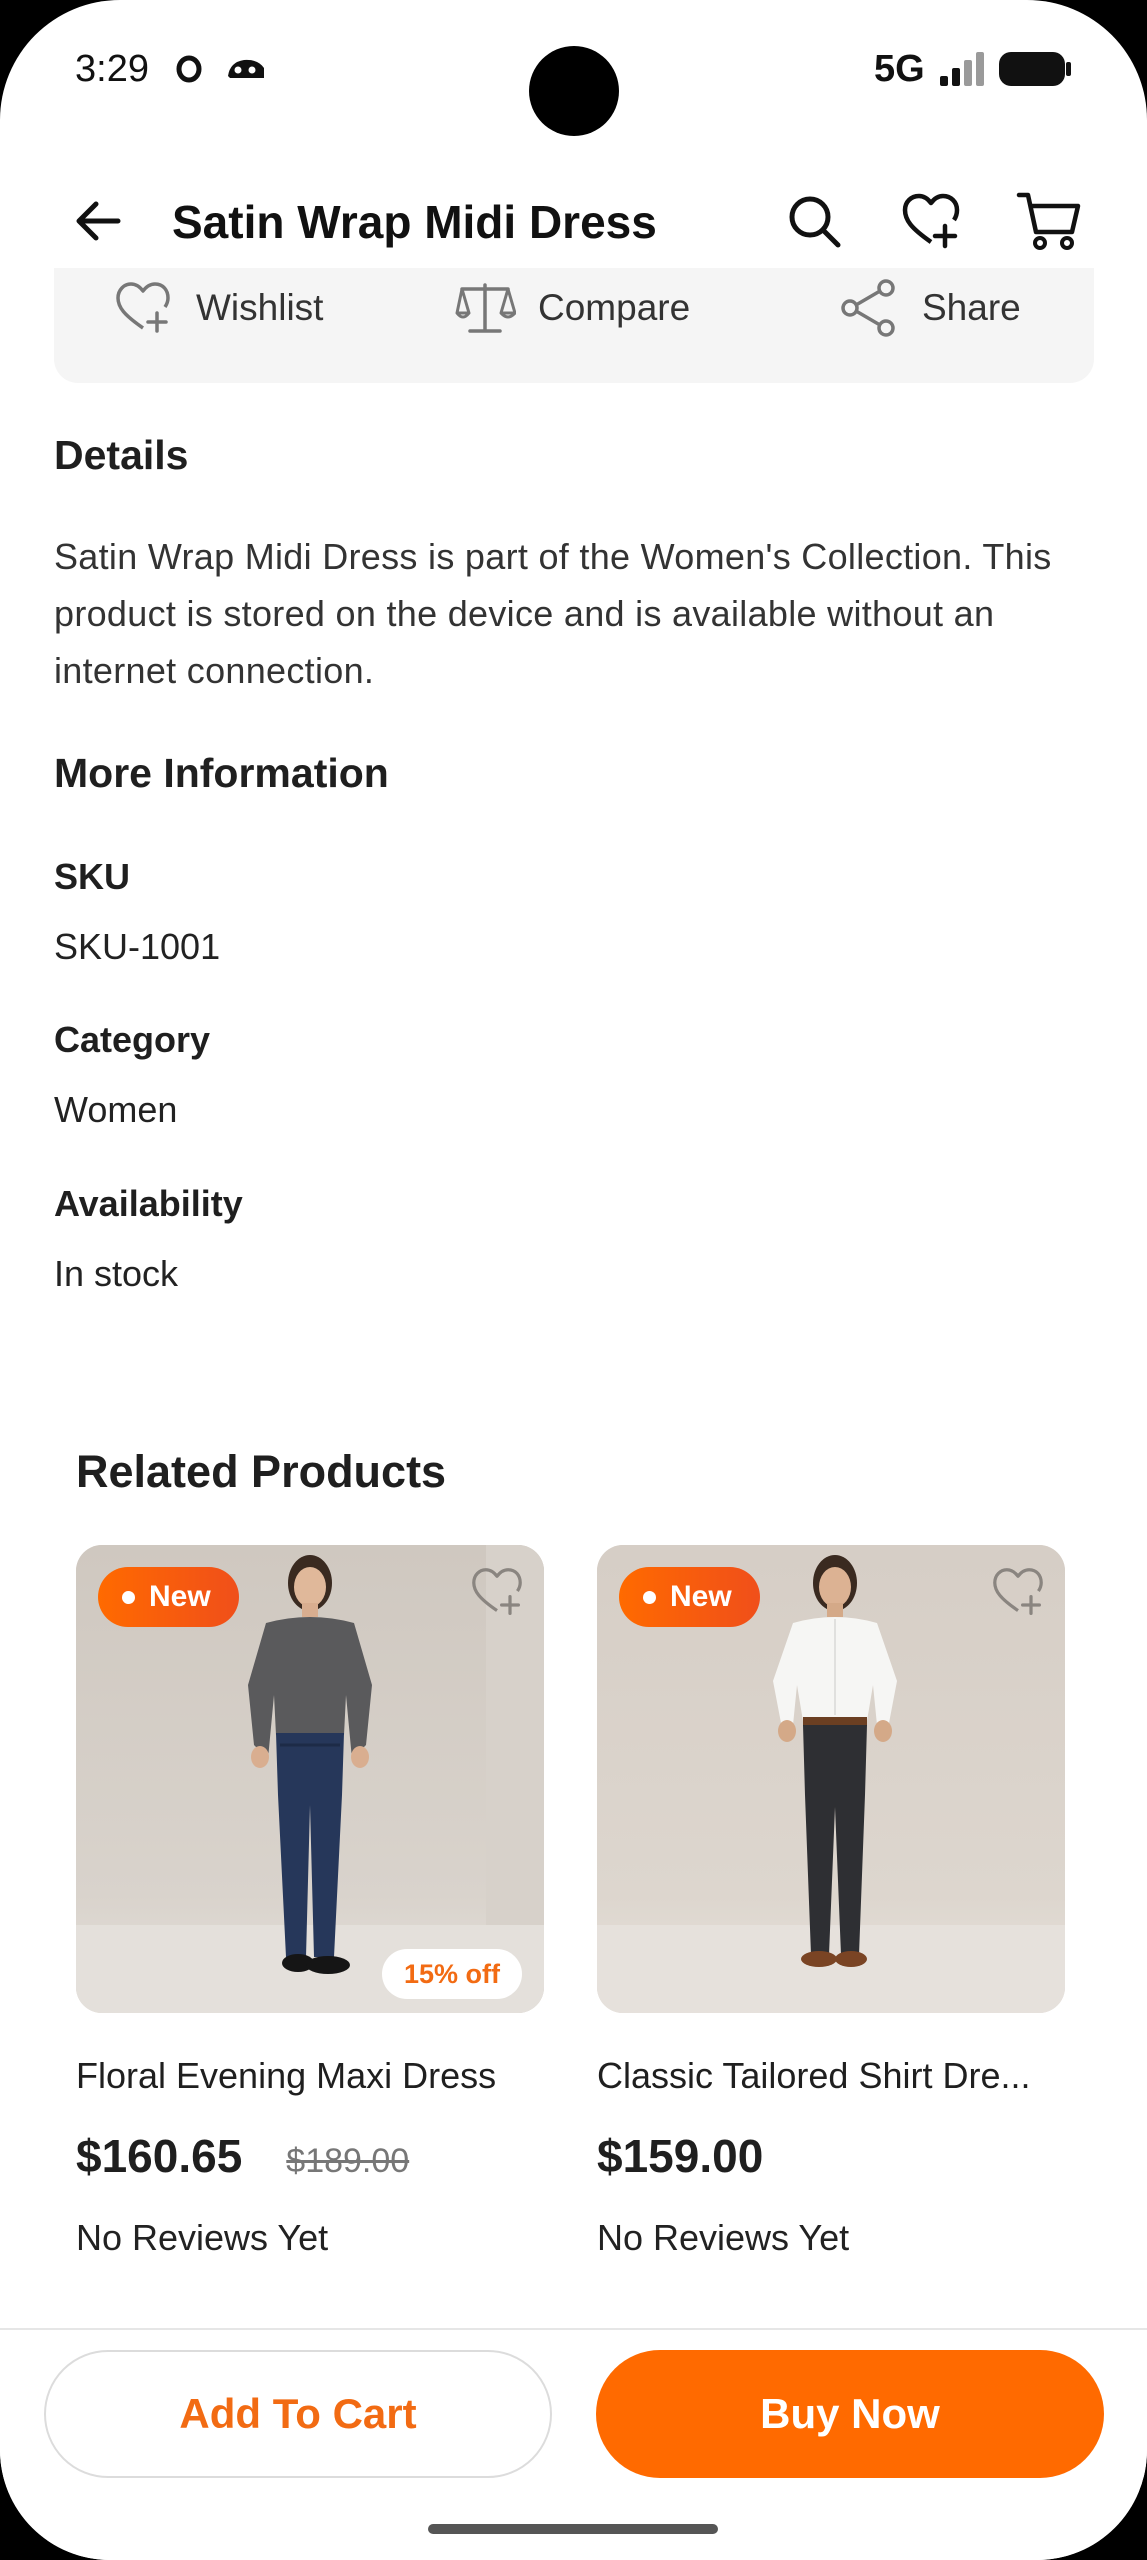 This screenshot has width=1147, height=2560. What do you see at coordinates (148, 1203) in the screenshot?
I see `availability-label: Availability` at bounding box center [148, 1203].